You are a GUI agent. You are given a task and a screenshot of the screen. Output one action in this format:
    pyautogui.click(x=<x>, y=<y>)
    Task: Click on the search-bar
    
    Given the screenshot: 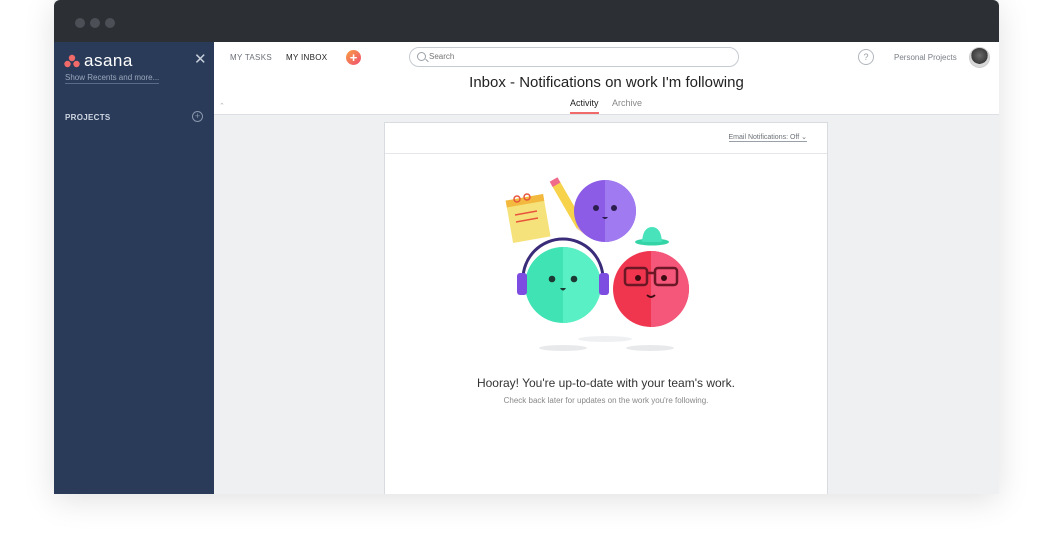 What is the action you would take?
    pyautogui.click(x=574, y=57)
    